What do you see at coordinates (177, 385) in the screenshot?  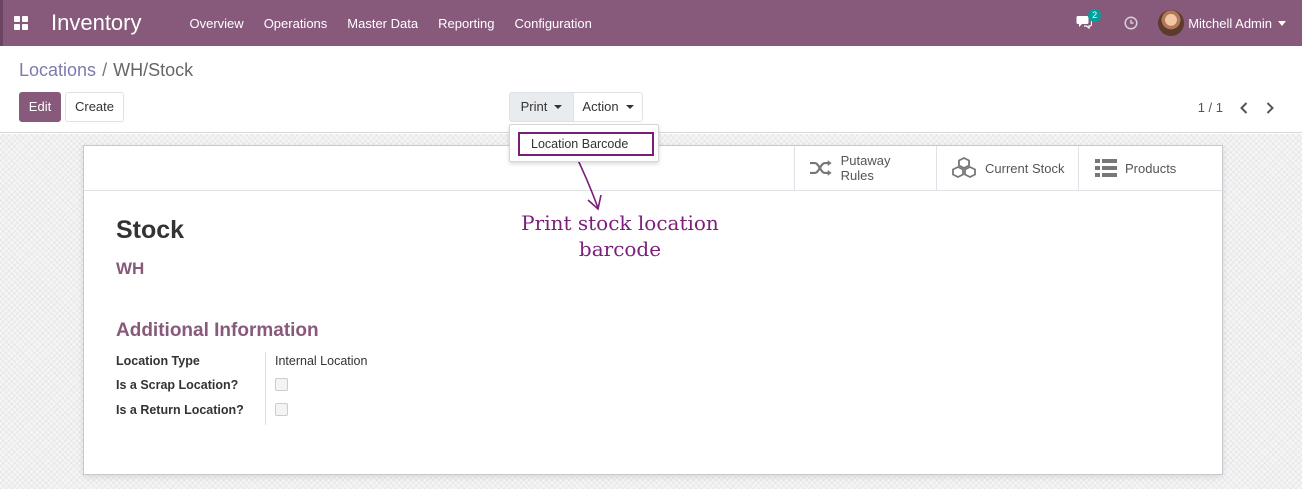 I see `scrap-location-label: Is a Scrap Location?` at bounding box center [177, 385].